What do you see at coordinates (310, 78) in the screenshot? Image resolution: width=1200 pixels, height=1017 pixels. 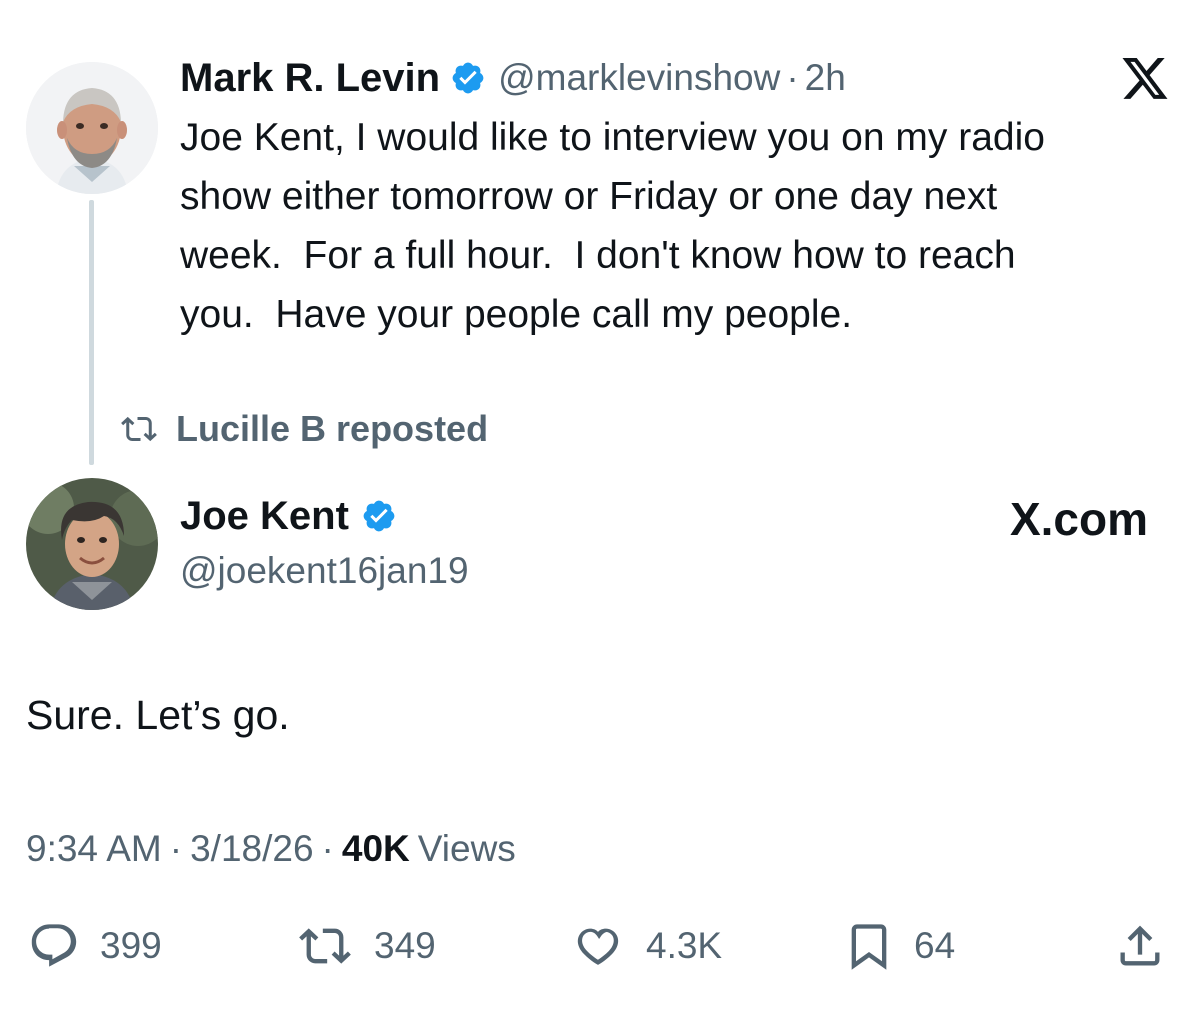 I see `author-name: Mark R. Levin` at bounding box center [310, 78].